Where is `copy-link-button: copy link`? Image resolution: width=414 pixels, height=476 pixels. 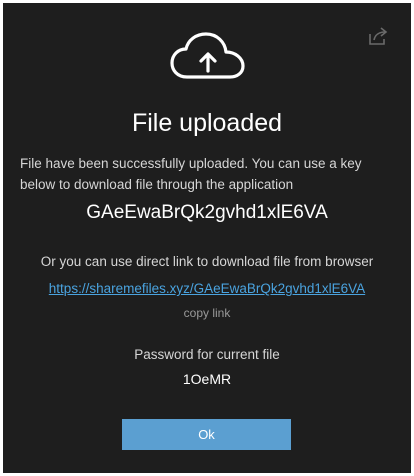
copy-link-button: copy link is located at coordinates (207, 313).